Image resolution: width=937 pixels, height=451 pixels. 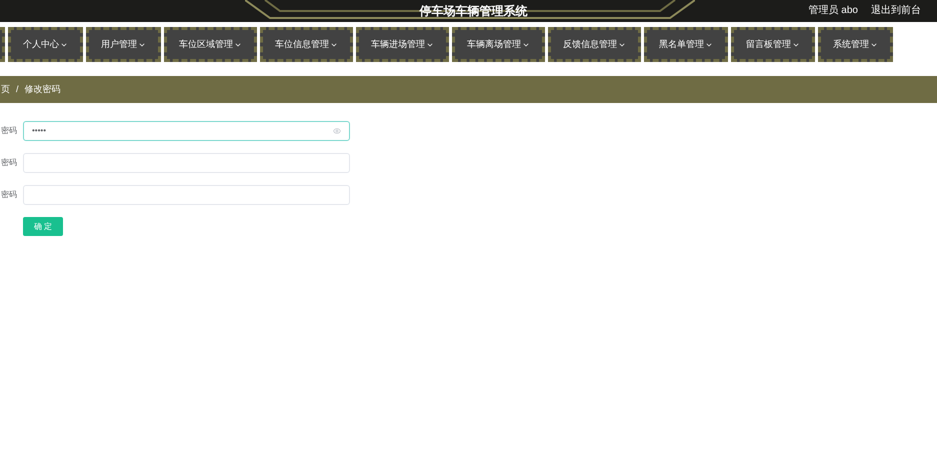 I want to click on header-link: 退出到前台, so click(x=896, y=10).